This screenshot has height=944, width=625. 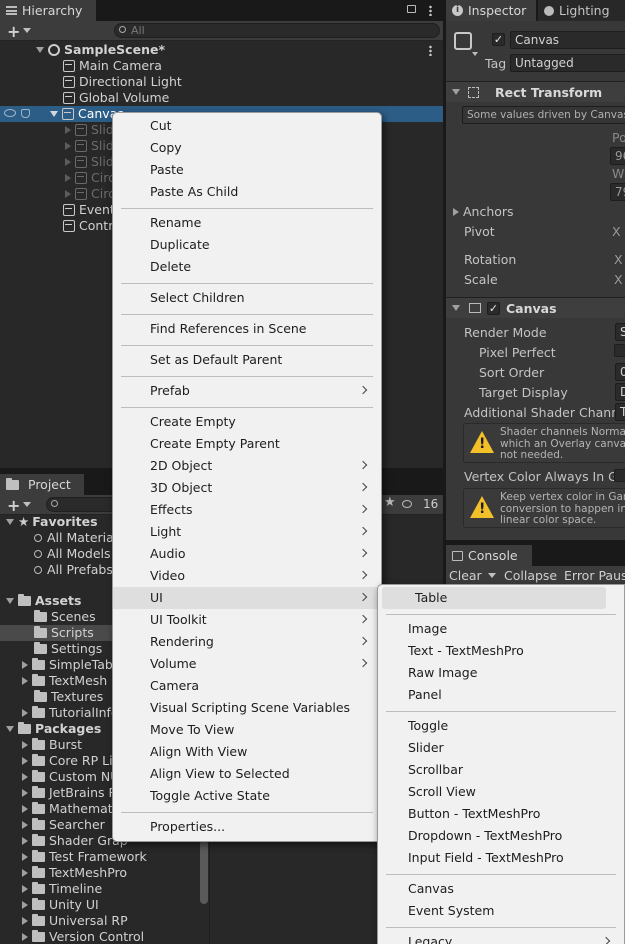 What do you see at coordinates (620, 412) in the screenshot?
I see `additional-shader-dropdown: T` at bounding box center [620, 412].